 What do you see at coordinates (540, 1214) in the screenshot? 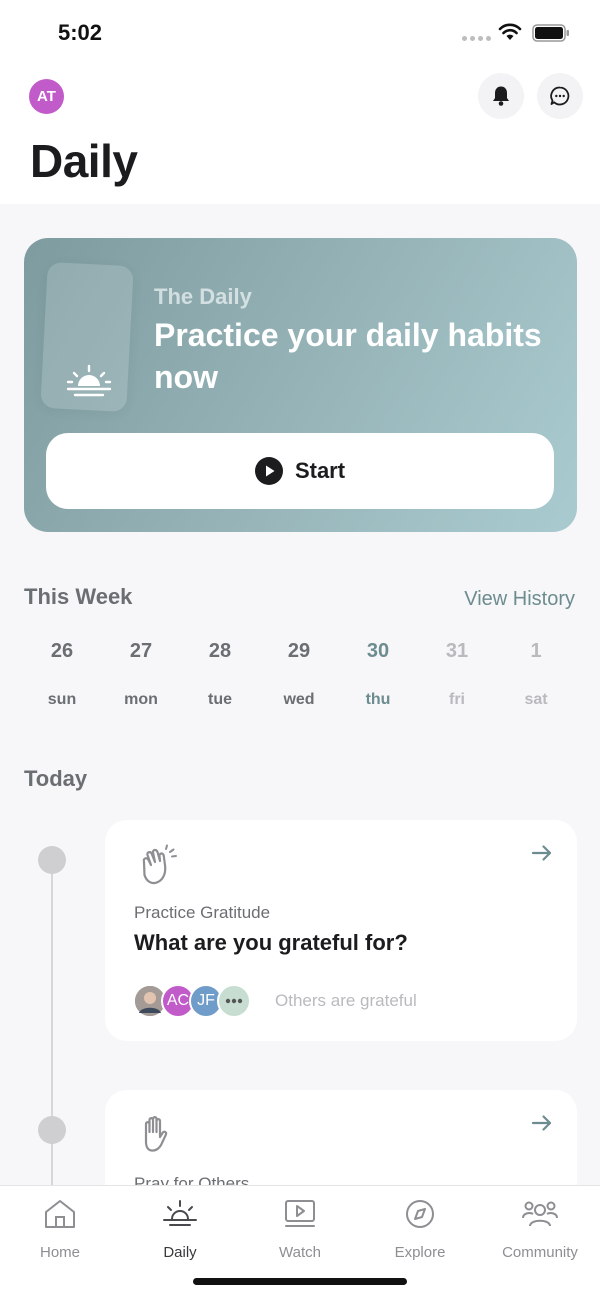
I see `community-people-icon` at bounding box center [540, 1214].